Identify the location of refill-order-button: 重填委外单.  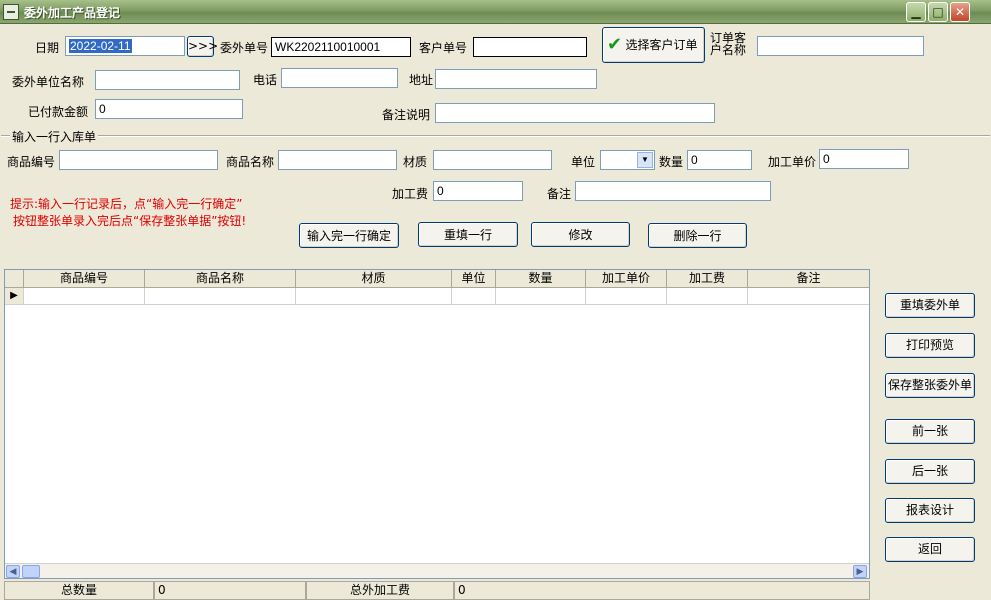
(930, 305).